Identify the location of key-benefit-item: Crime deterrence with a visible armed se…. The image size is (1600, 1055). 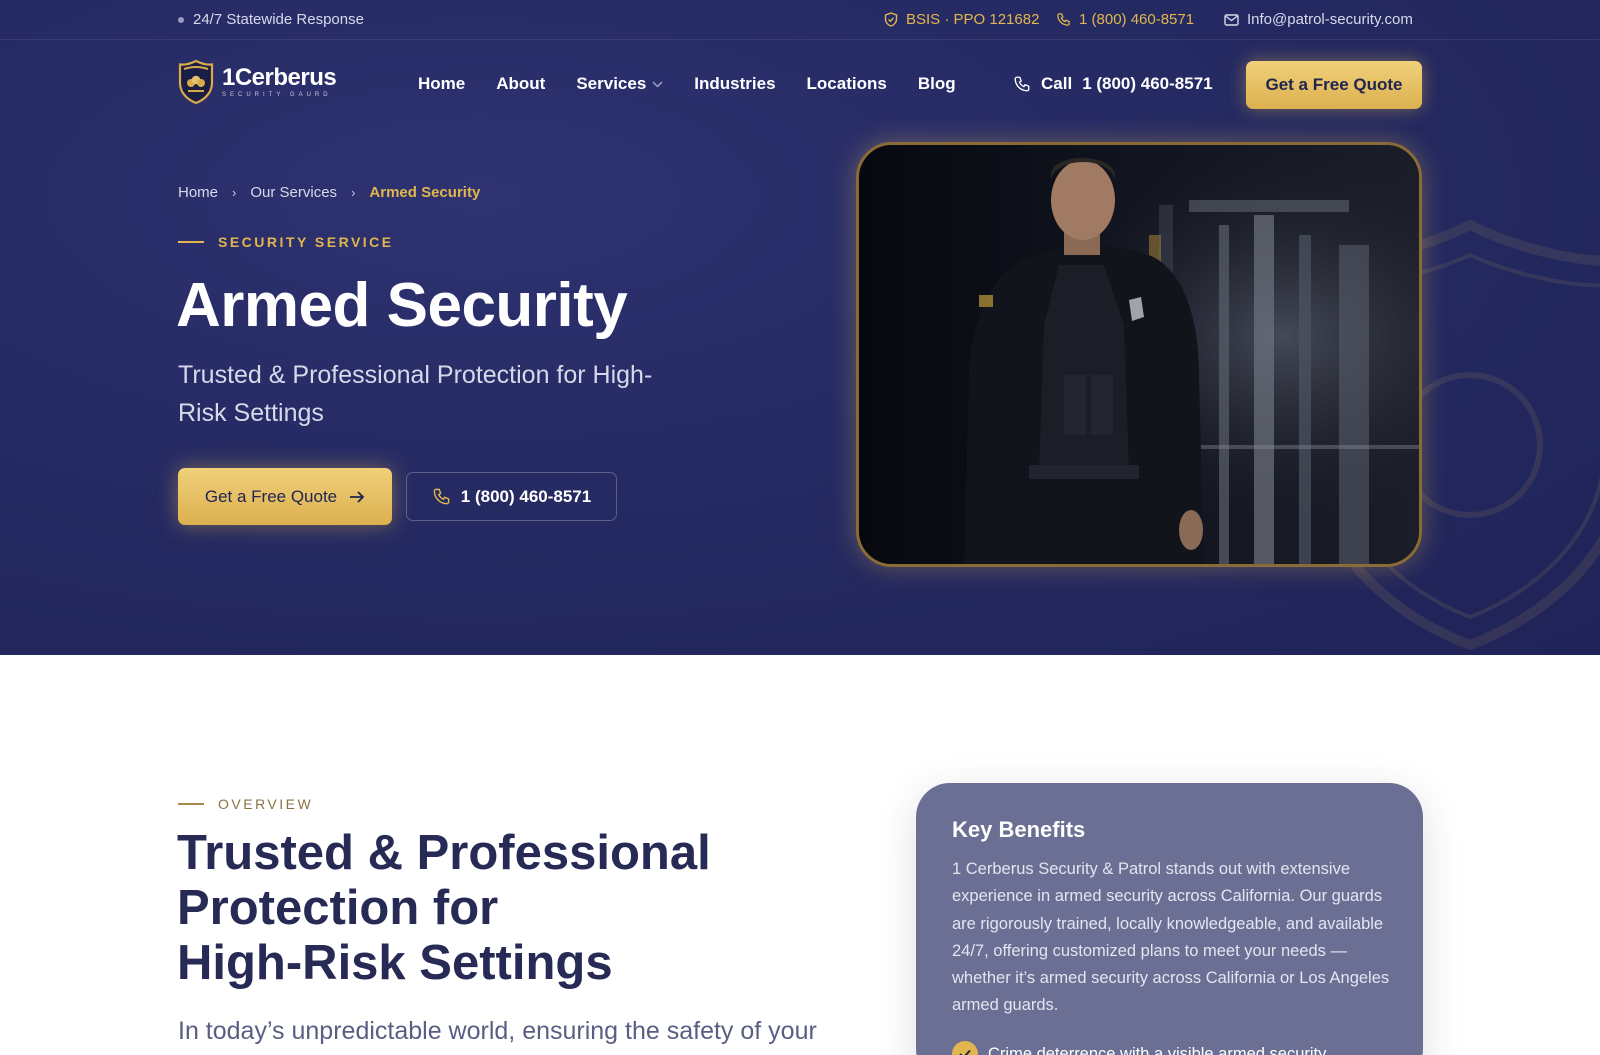
(1139, 1048).